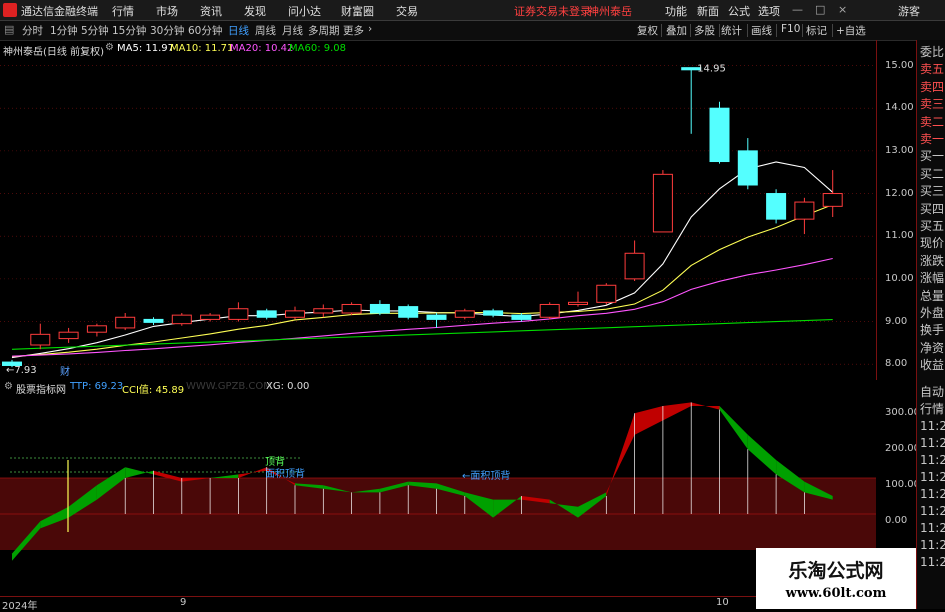 This screenshot has width=945, height=612. I want to click on tool-f10: F10, so click(790, 29).